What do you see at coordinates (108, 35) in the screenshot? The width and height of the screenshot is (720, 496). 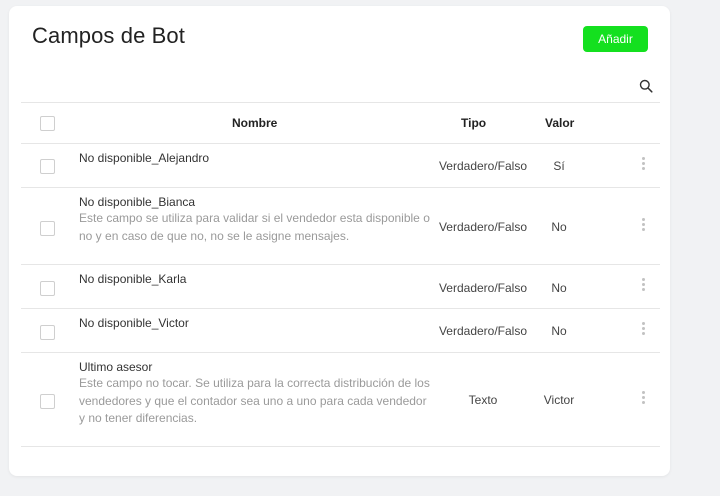 I see `page-title: Campos de Bot` at bounding box center [108, 35].